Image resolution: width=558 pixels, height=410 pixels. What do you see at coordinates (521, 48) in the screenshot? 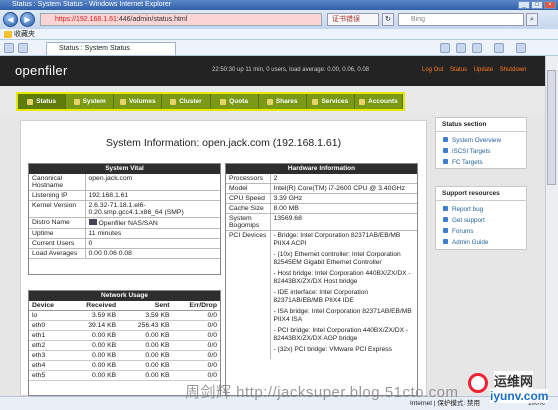
I see `tools-icon` at bounding box center [521, 48].